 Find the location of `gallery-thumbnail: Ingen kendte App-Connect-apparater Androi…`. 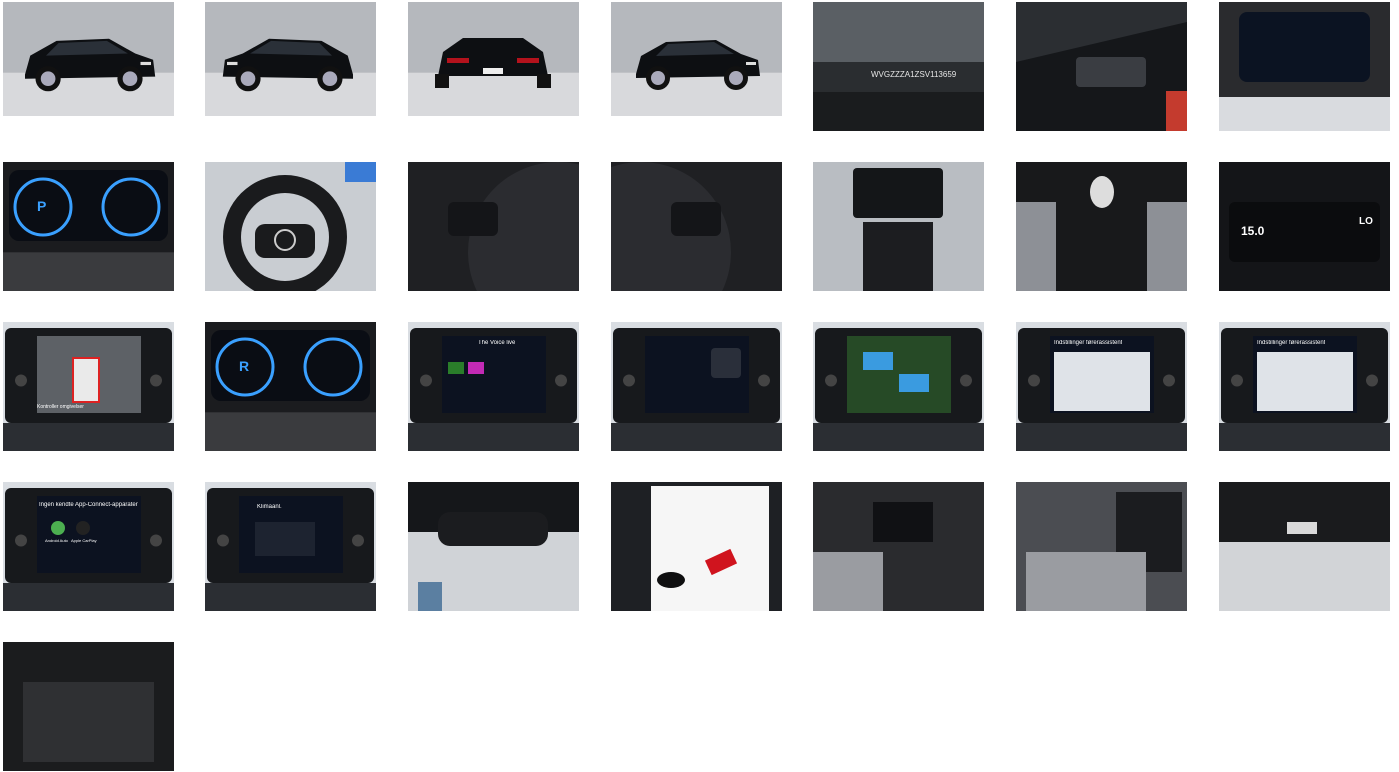

gallery-thumbnail: Ingen kendte App-Connect-apparater Androi… is located at coordinates (88, 546).